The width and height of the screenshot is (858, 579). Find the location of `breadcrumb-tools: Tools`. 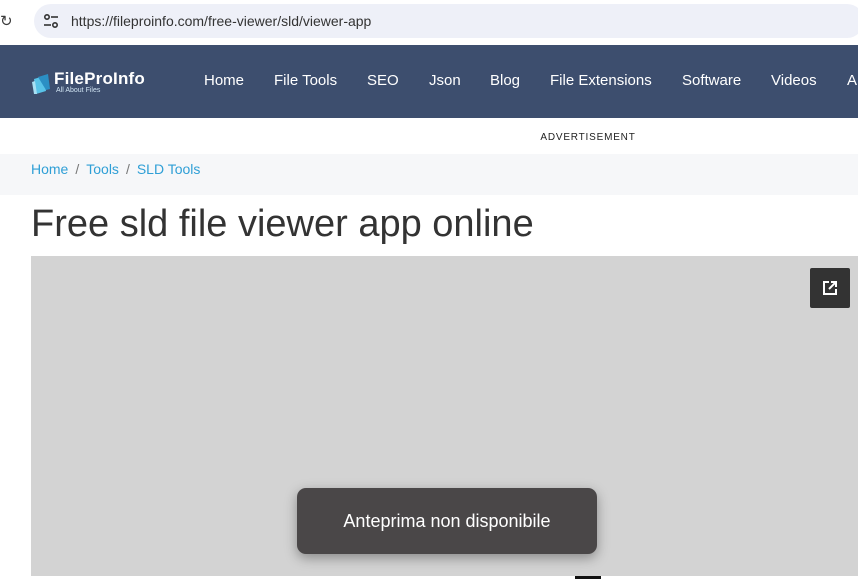

breadcrumb-tools: Tools is located at coordinates (102, 169).